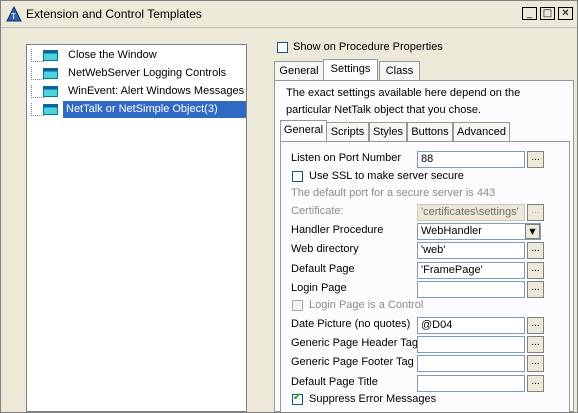 The image size is (578, 413). I want to click on title-bar: T Extension and Control Templates _ □ ✕, so click(289, 14).